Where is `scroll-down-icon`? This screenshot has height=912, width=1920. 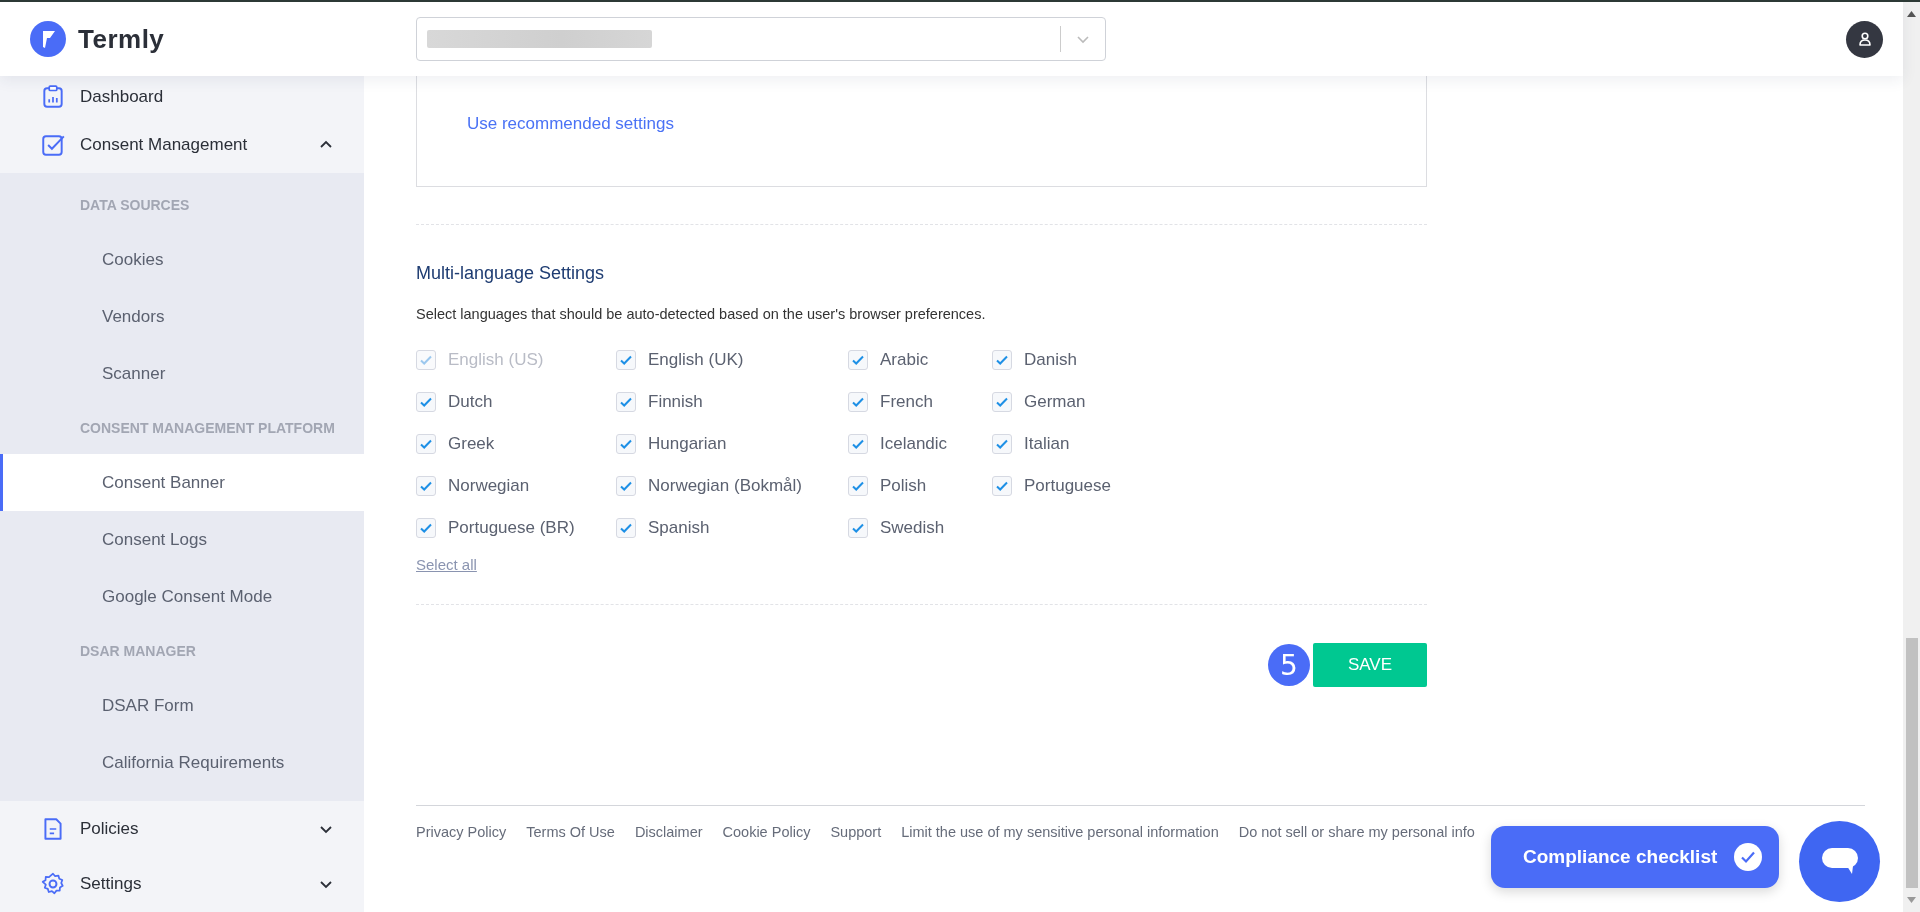 scroll-down-icon is located at coordinates (1911, 900).